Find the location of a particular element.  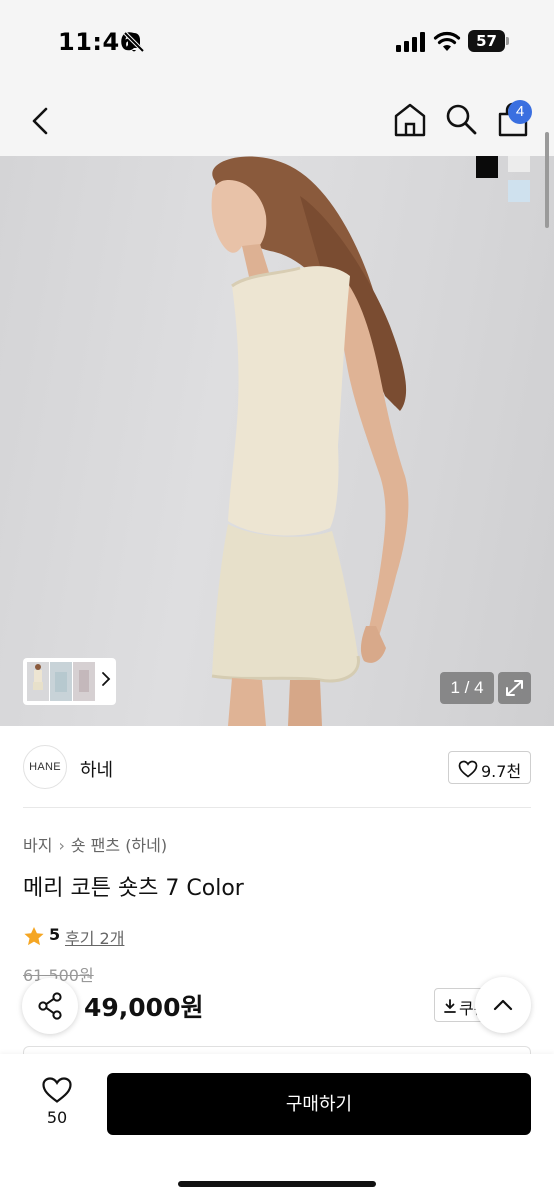

color-swatch-white is located at coordinates (519, 164).